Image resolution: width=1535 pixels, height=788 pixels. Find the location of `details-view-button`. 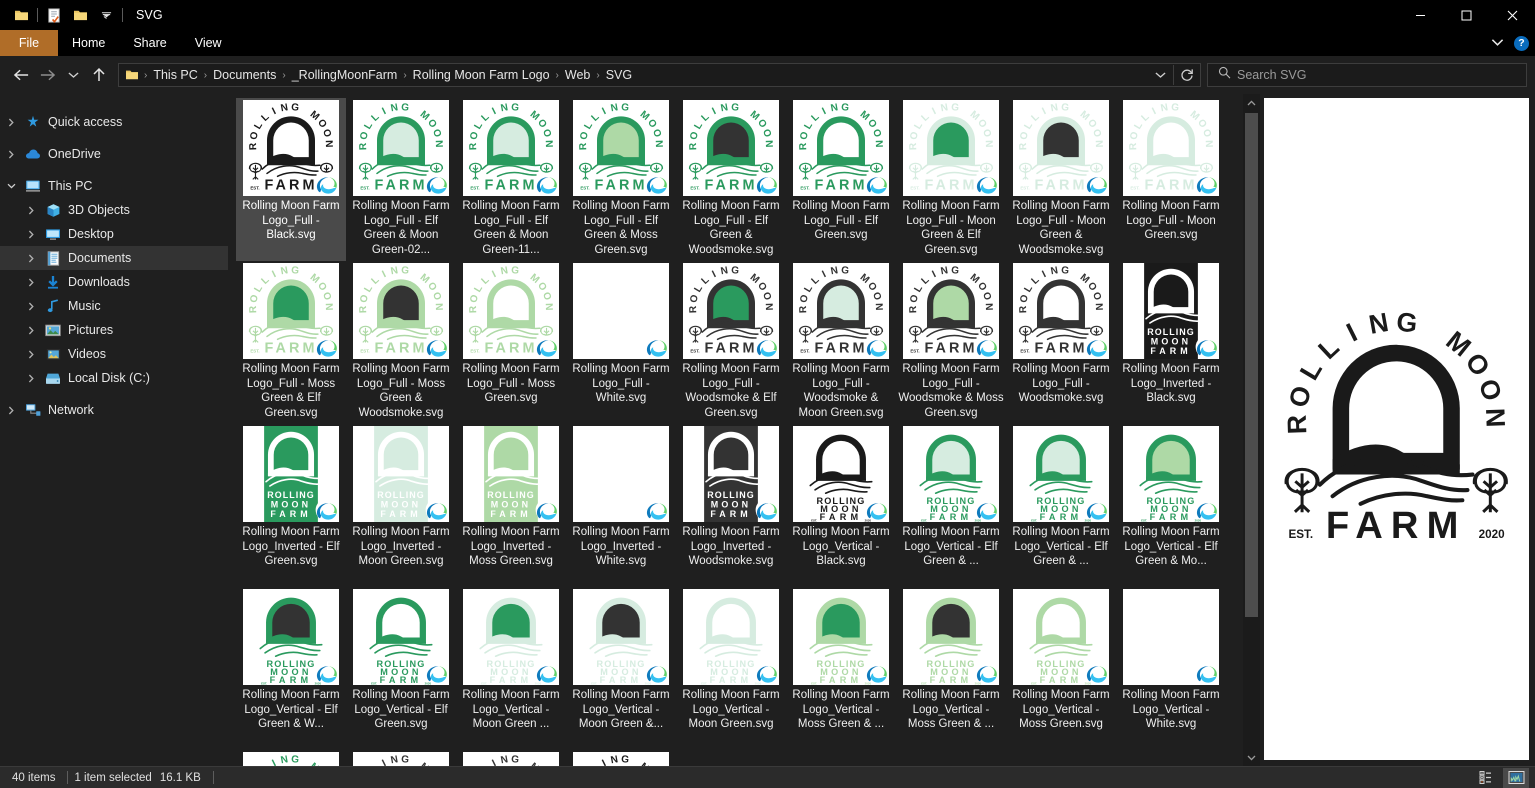

details-view-button is located at coordinates (1488, 778).